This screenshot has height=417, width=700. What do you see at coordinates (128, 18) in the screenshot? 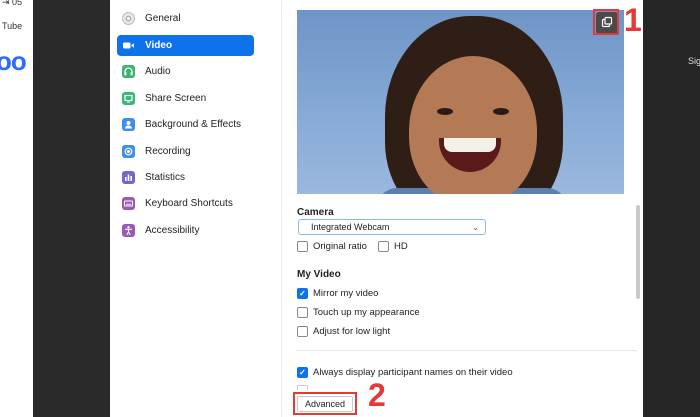
I see `gear-icon` at bounding box center [128, 18].